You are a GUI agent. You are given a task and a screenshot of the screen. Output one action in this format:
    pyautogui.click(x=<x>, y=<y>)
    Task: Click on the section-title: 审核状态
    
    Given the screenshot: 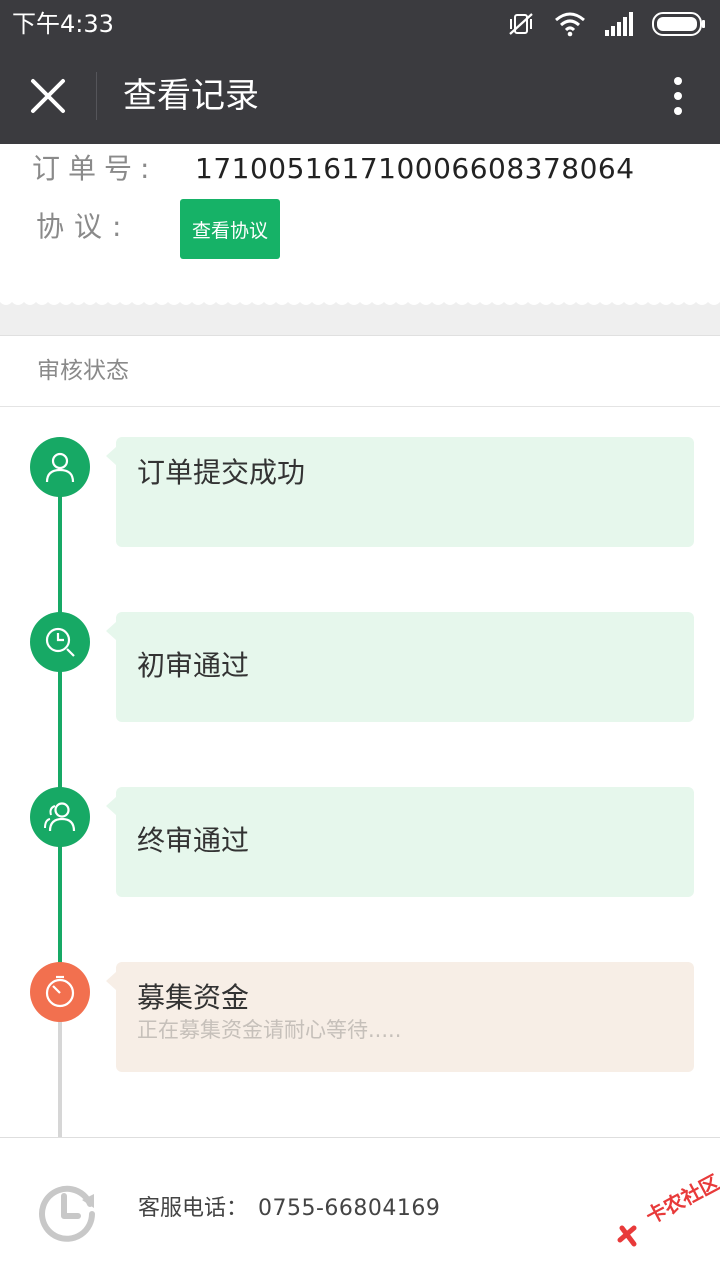 What is the action you would take?
    pyautogui.click(x=83, y=371)
    